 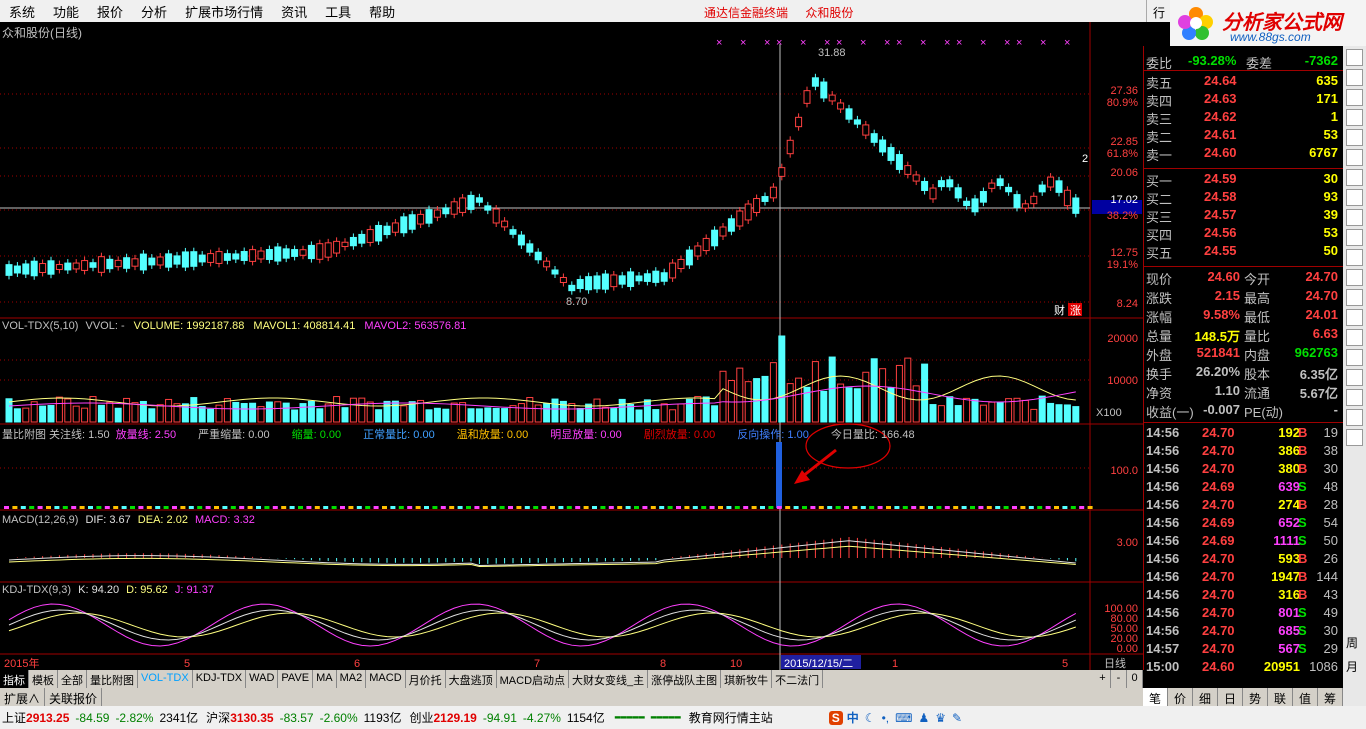 I want to click on indicator-tab: PAVE, so click(x=296, y=679).